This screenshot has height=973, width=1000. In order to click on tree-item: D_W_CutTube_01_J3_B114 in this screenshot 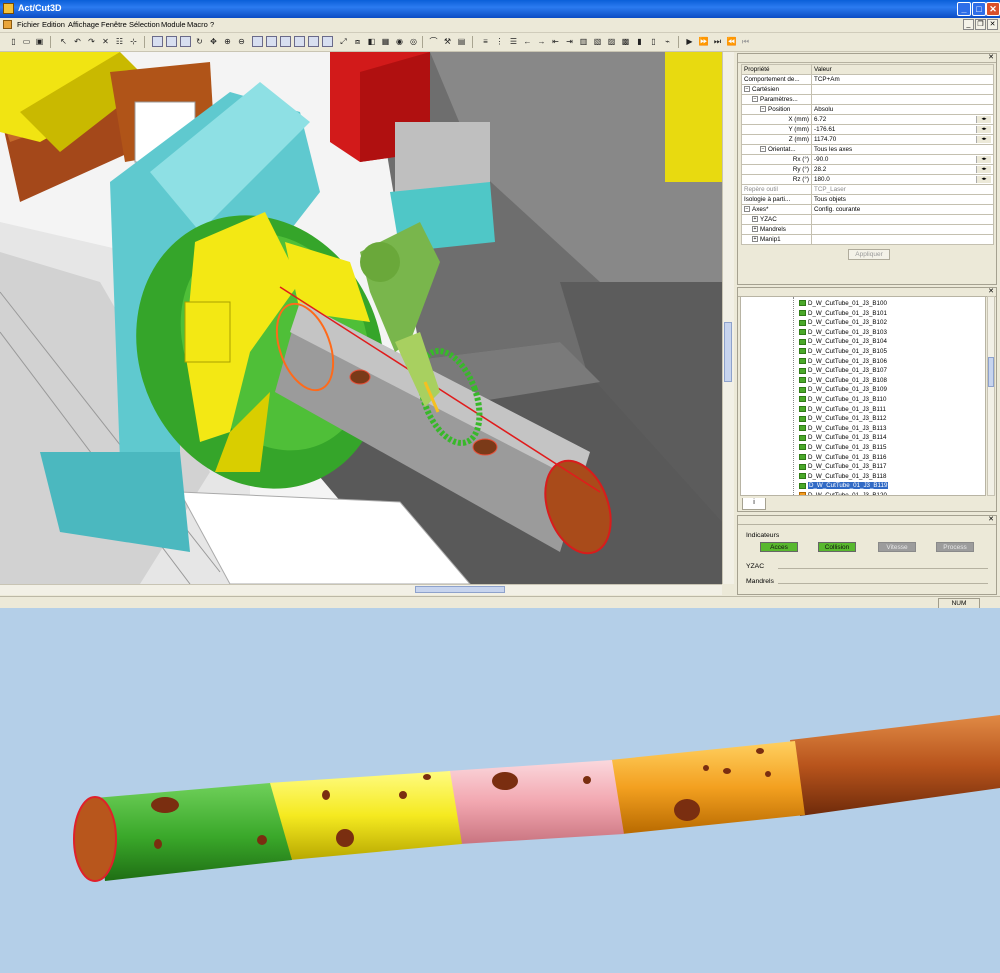, I will do `click(842, 437)`.